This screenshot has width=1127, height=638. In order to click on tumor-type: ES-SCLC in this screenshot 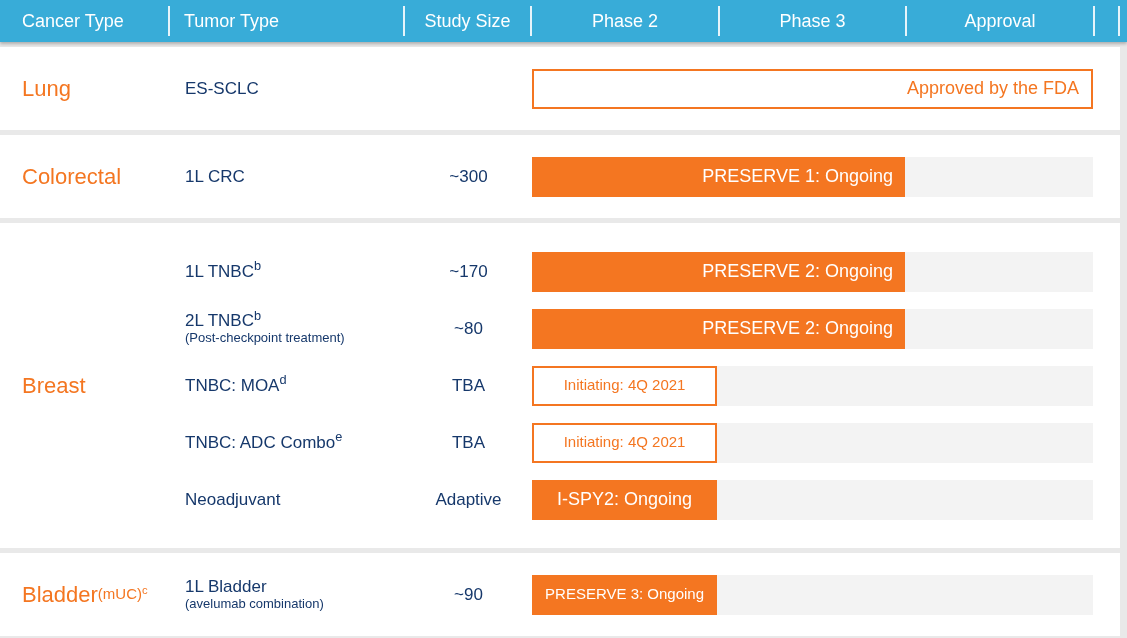, I will do `click(222, 88)`.